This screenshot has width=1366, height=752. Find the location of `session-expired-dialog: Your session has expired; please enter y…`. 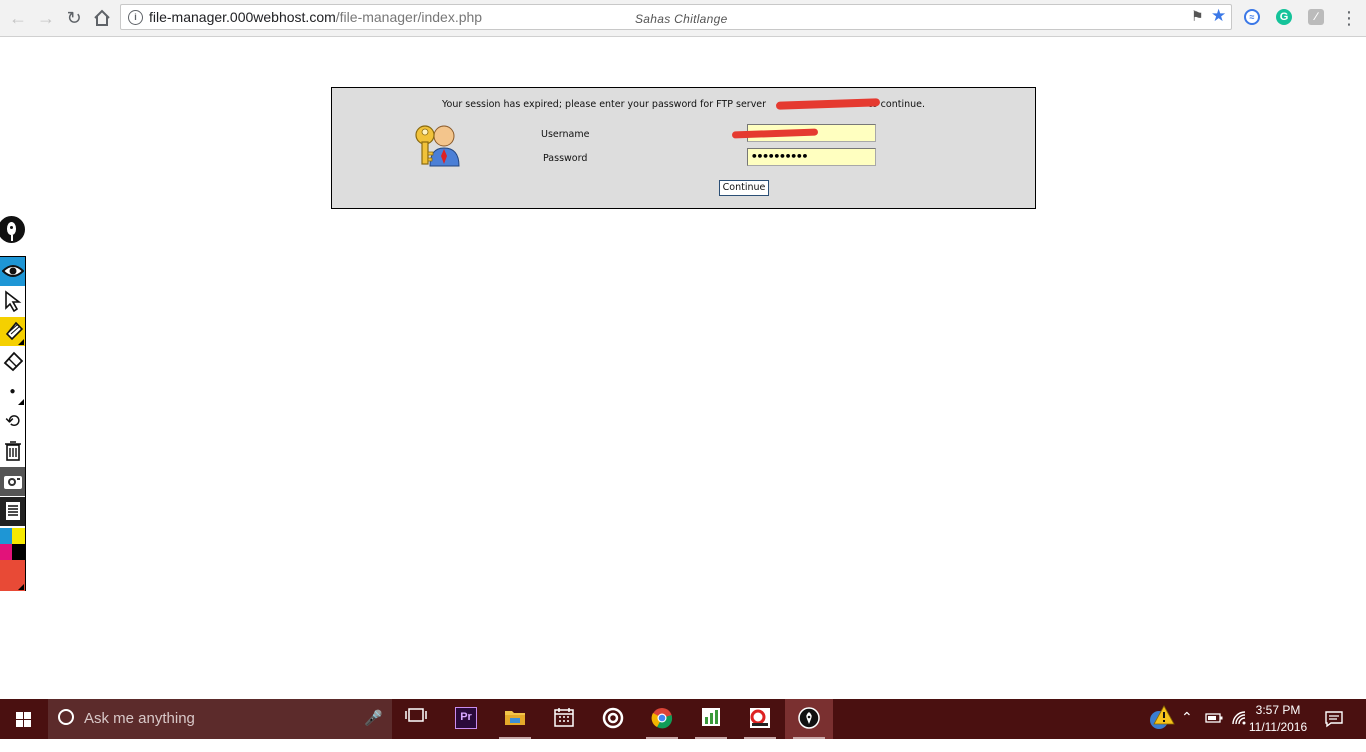

session-expired-dialog: Your session has expired; please enter y… is located at coordinates (683, 148).